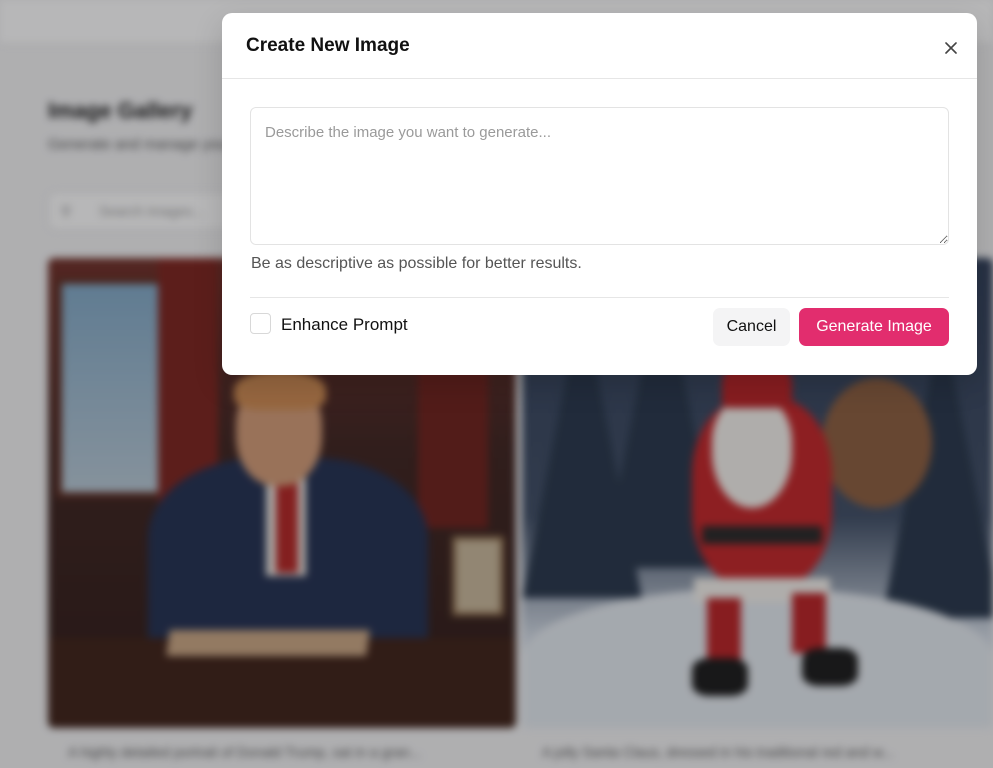 This screenshot has height=768, width=993. What do you see at coordinates (260, 323) in the screenshot?
I see `enhance-prompt-checkbox` at bounding box center [260, 323].